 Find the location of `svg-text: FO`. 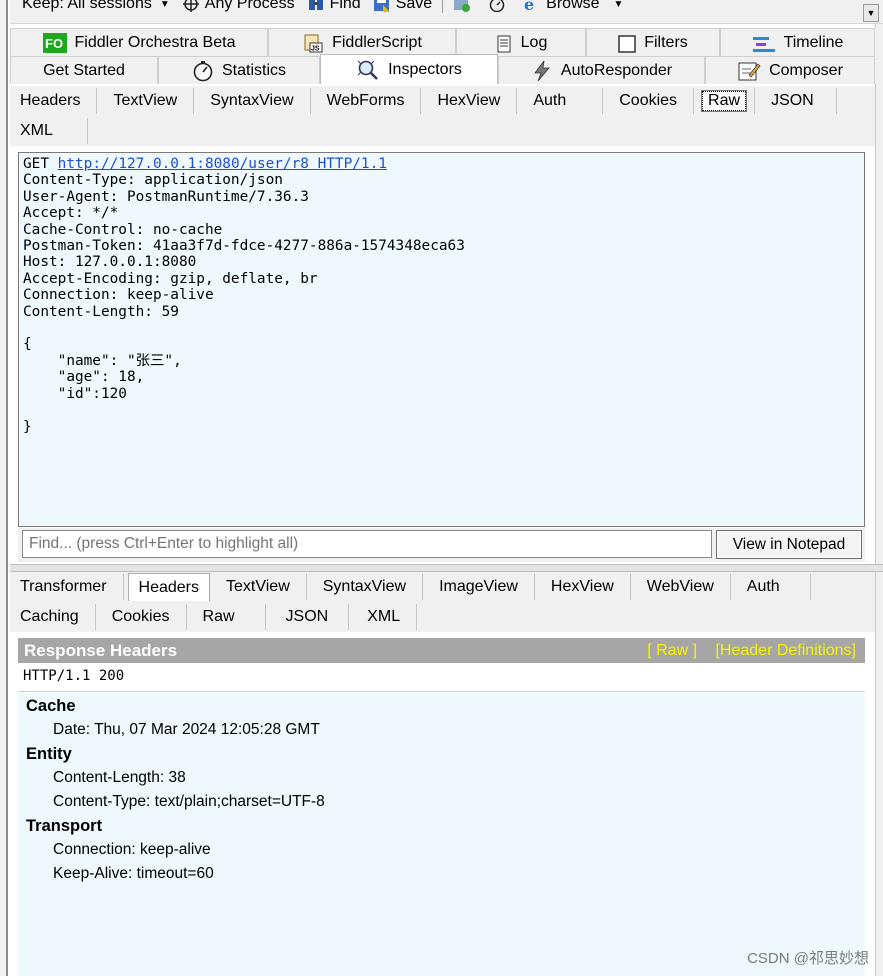

svg-text: FO is located at coordinates (54, 43).